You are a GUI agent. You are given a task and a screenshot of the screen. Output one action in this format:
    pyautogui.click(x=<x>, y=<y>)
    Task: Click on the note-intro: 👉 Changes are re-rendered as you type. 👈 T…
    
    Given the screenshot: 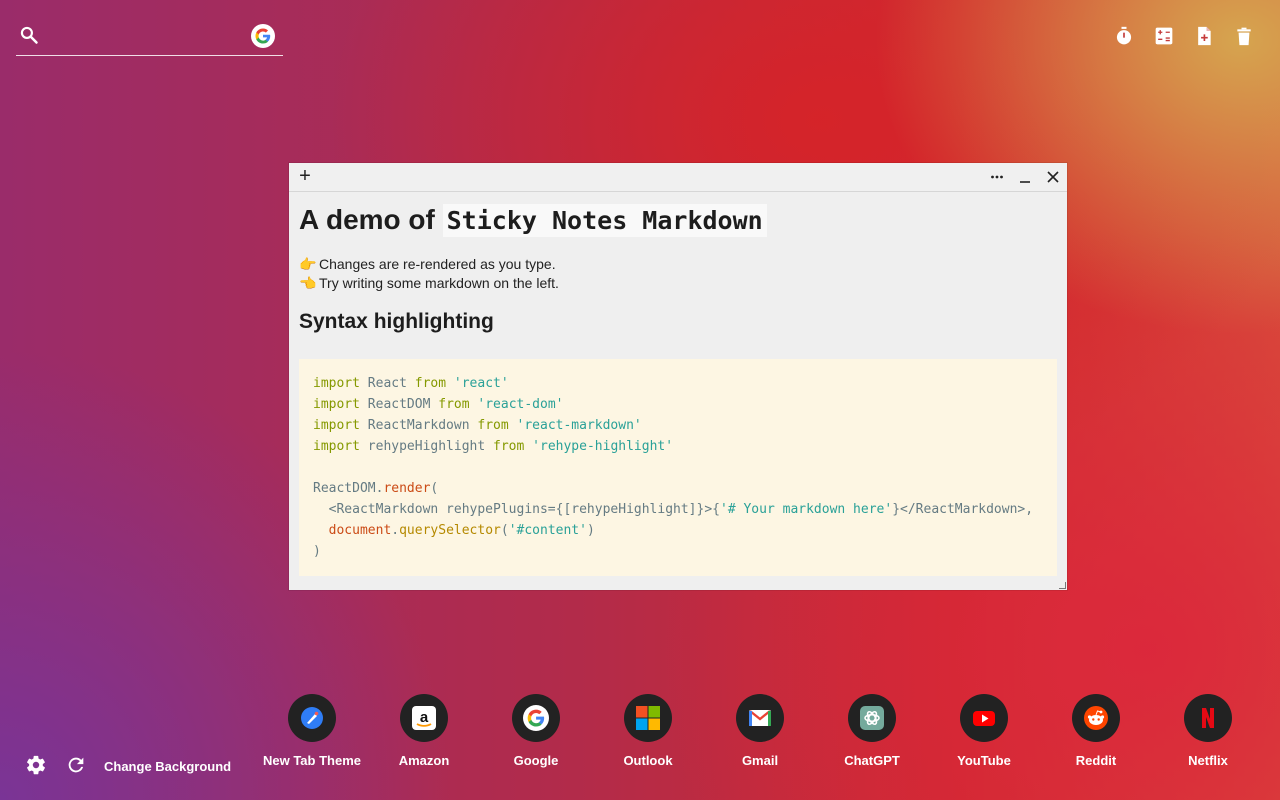 What is the action you would take?
    pyautogui.click(x=678, y=274)
    